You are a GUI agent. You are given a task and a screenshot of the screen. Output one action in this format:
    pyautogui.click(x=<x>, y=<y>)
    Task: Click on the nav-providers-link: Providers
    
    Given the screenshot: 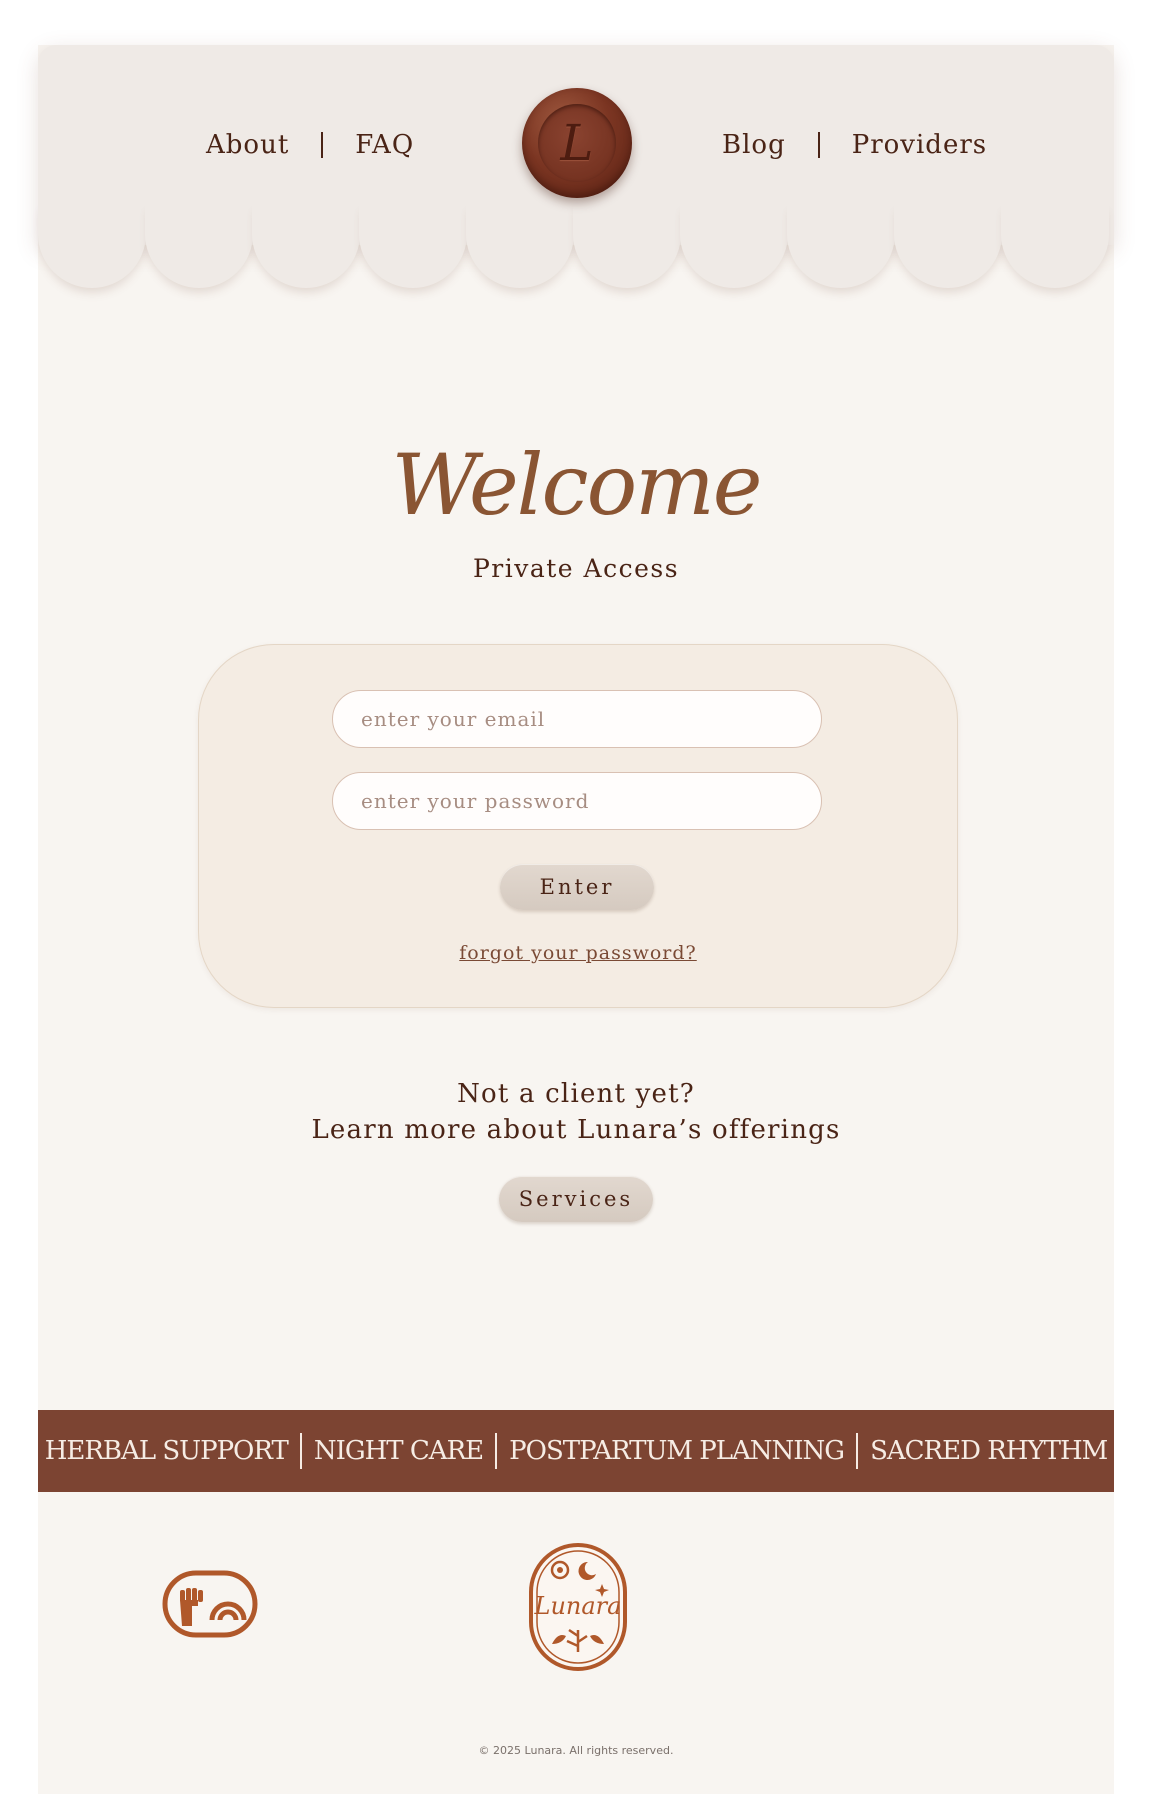 What is the action you would take?
    pyautogui.click(x=919, y=145)
    